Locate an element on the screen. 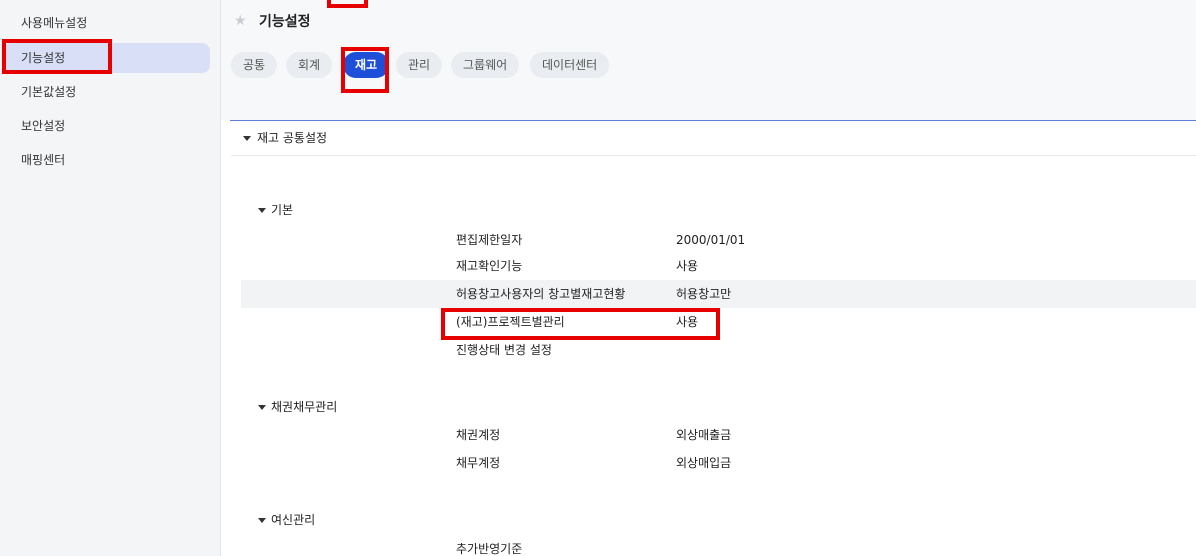 The image size is (1196, 556). setting-label-receivable-account: 채권계정 is located at coordinates (478, 435).